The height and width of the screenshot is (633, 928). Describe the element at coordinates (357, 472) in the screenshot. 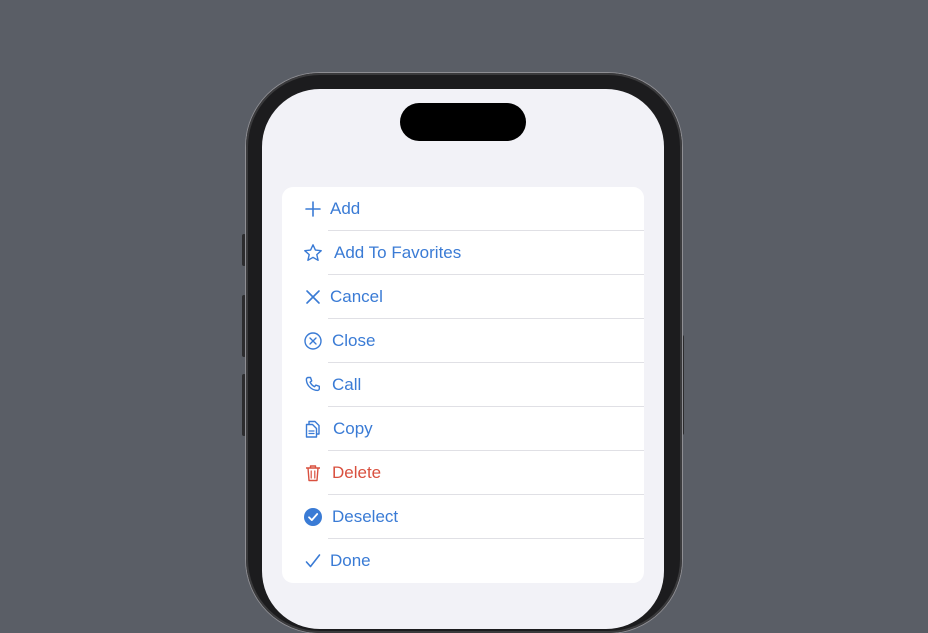

I see `delete-label: Delete` at that location.